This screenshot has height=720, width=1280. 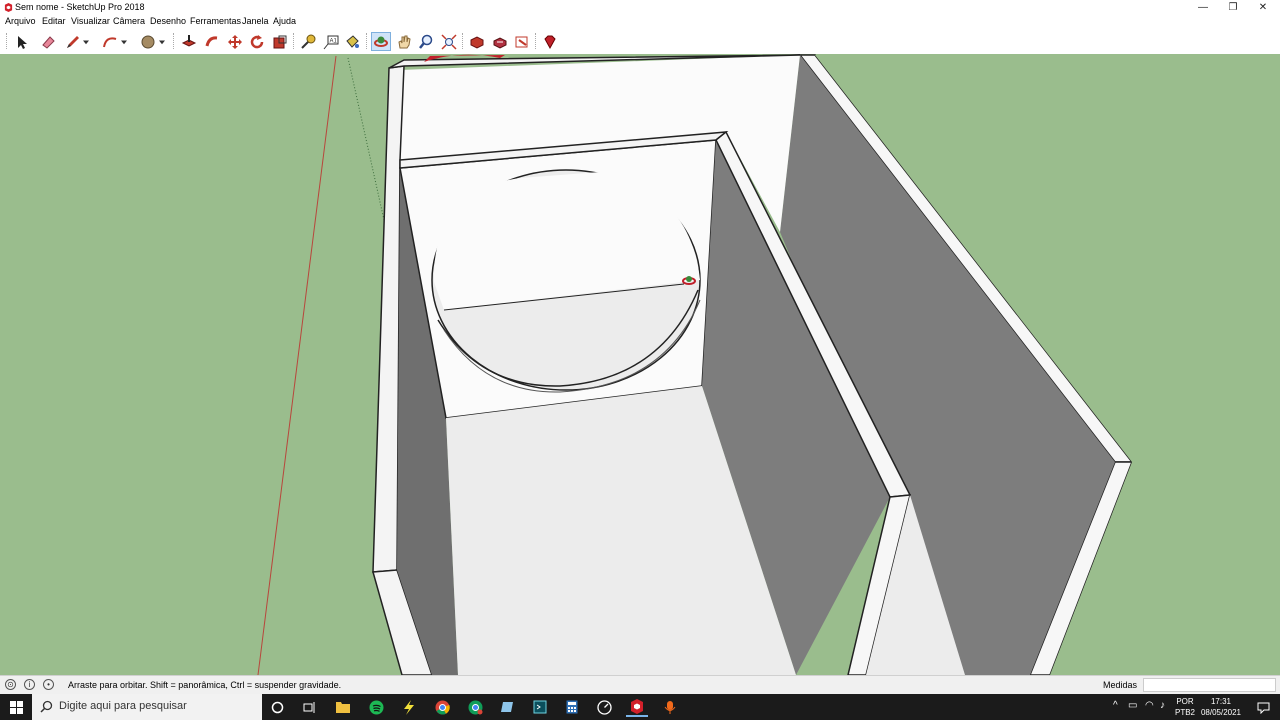 I want to click on text-tool-button: A1, so click(x=331, y=41).